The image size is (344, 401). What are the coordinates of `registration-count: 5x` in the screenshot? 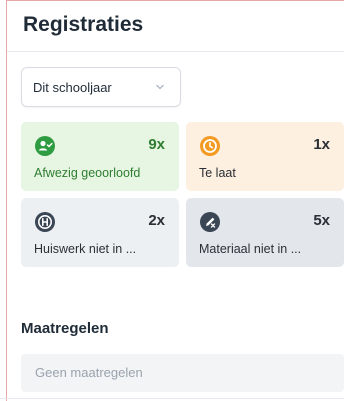 It's located at (321, 220).